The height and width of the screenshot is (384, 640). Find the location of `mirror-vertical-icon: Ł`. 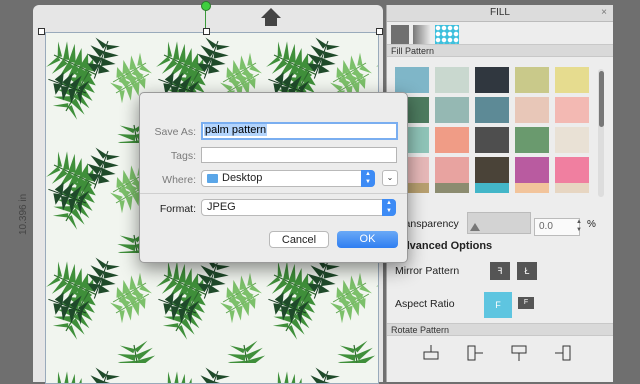

mirror-vertical-icon: Ł is located at coordinates (527, 271).